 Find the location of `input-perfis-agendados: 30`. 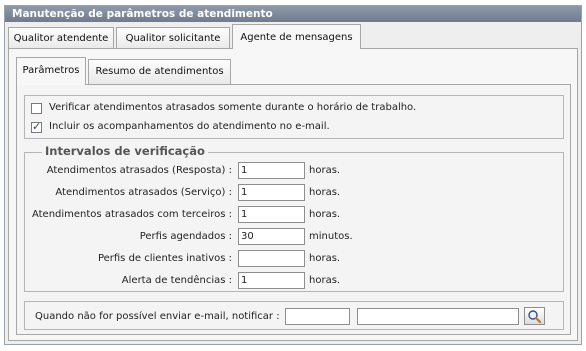

input-perfis-agendados: 30 is located at coordinates (271, 236).